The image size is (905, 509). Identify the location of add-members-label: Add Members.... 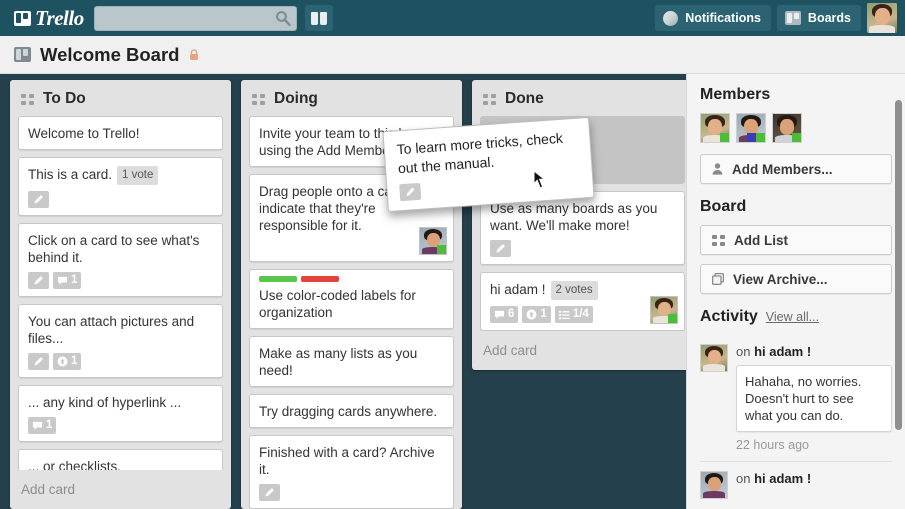
(782, 169).